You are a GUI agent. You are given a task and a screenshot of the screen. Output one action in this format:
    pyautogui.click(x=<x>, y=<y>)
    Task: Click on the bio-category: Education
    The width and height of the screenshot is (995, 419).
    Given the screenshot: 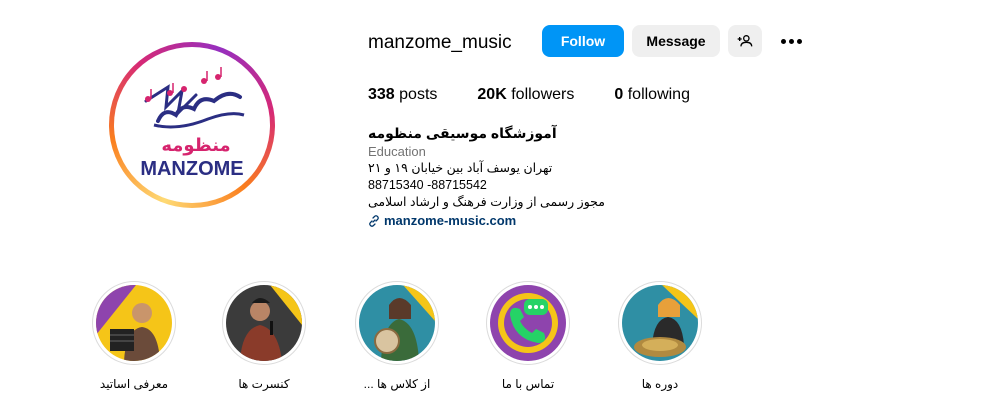 What is the action you would take?
    pyautogui.click(x=397, y=151)
    